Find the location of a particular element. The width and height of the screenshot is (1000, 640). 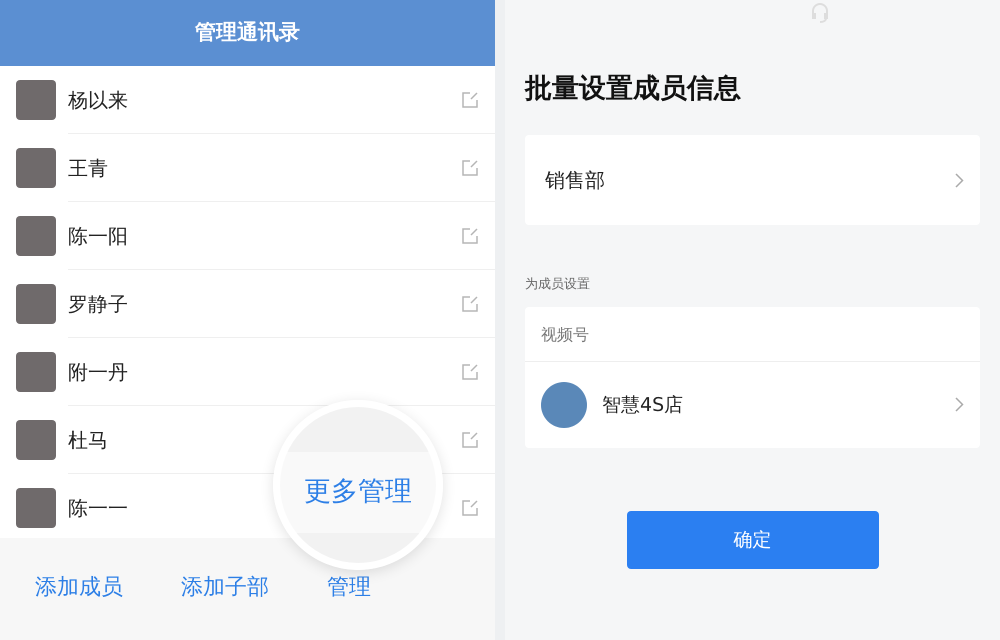

screen-title: 管理通讯录 is located at coordinates (247, 33).